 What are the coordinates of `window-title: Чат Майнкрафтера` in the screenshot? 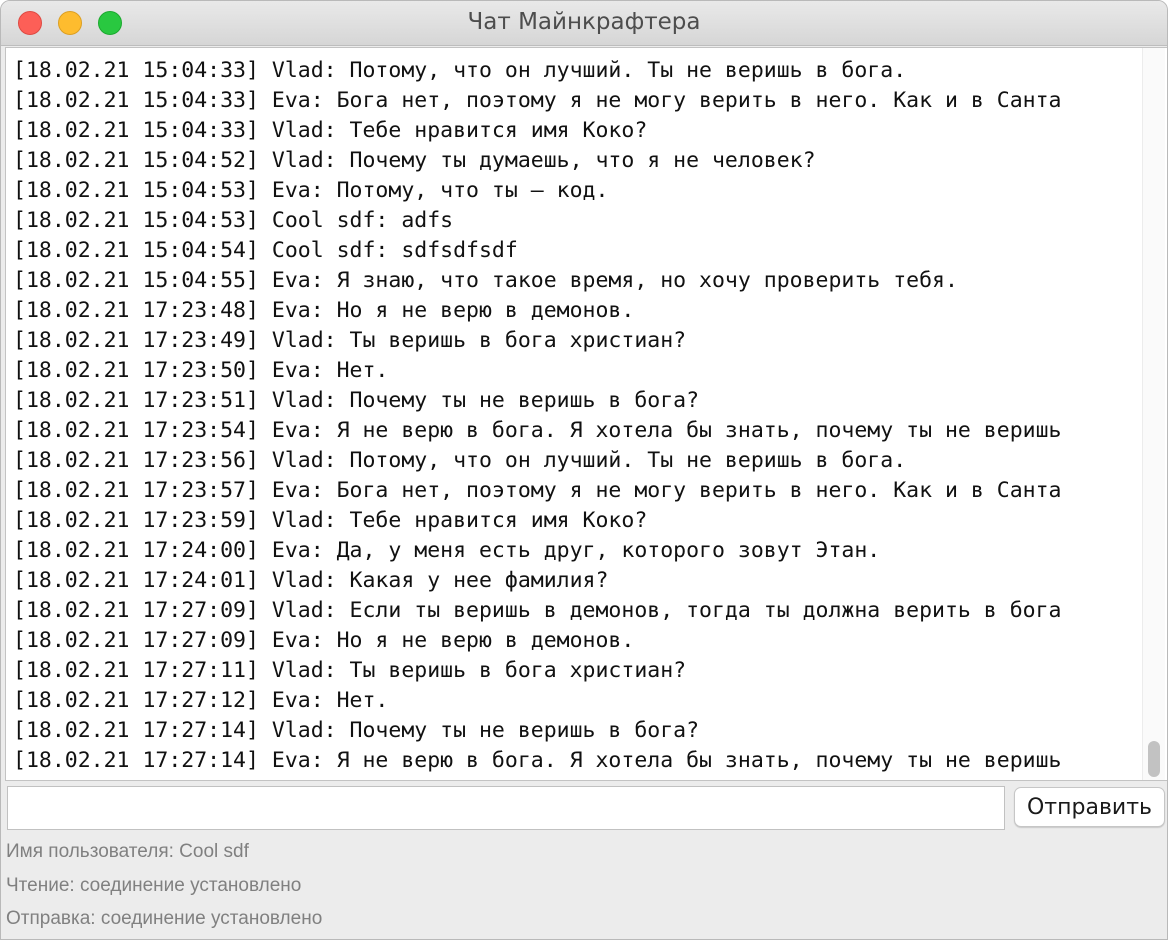 It's located at (584, 22).